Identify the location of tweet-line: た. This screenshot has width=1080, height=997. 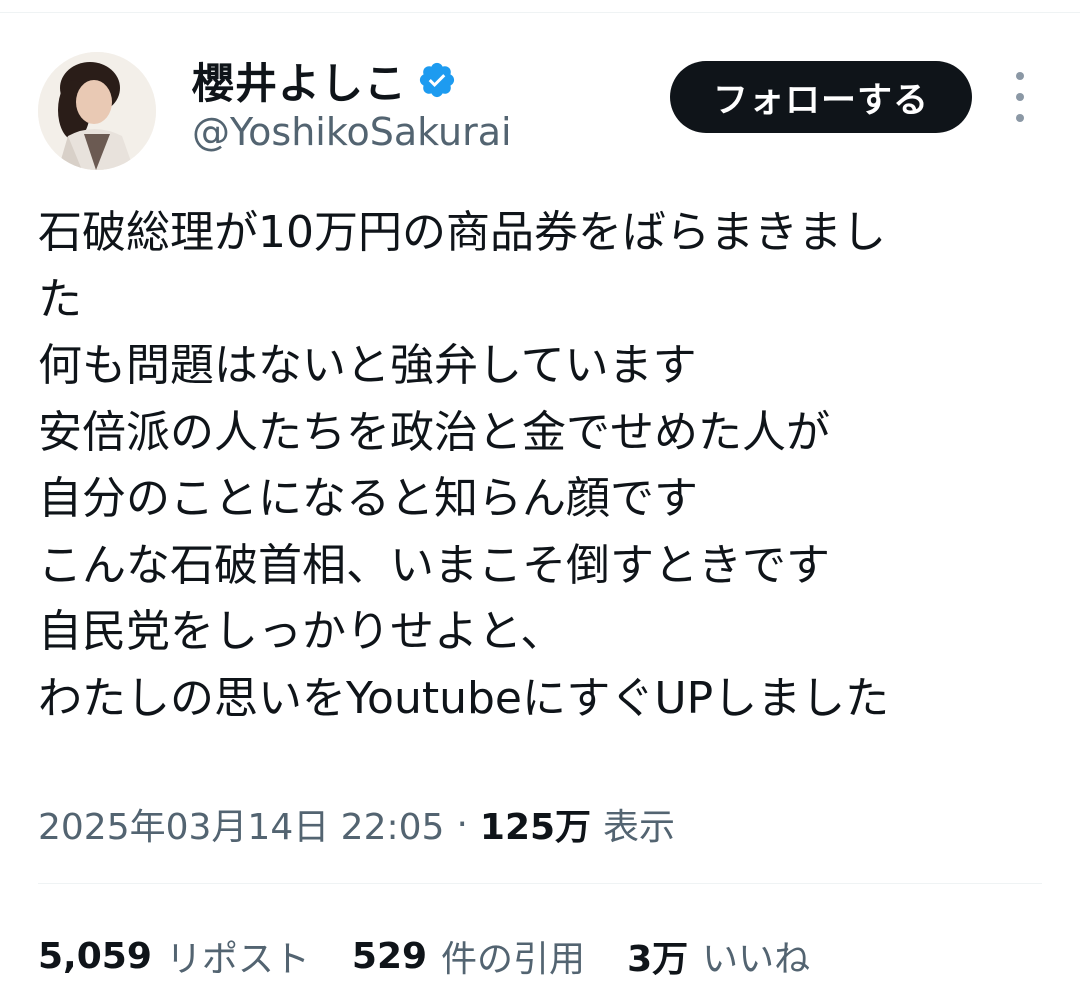
(60, 299).